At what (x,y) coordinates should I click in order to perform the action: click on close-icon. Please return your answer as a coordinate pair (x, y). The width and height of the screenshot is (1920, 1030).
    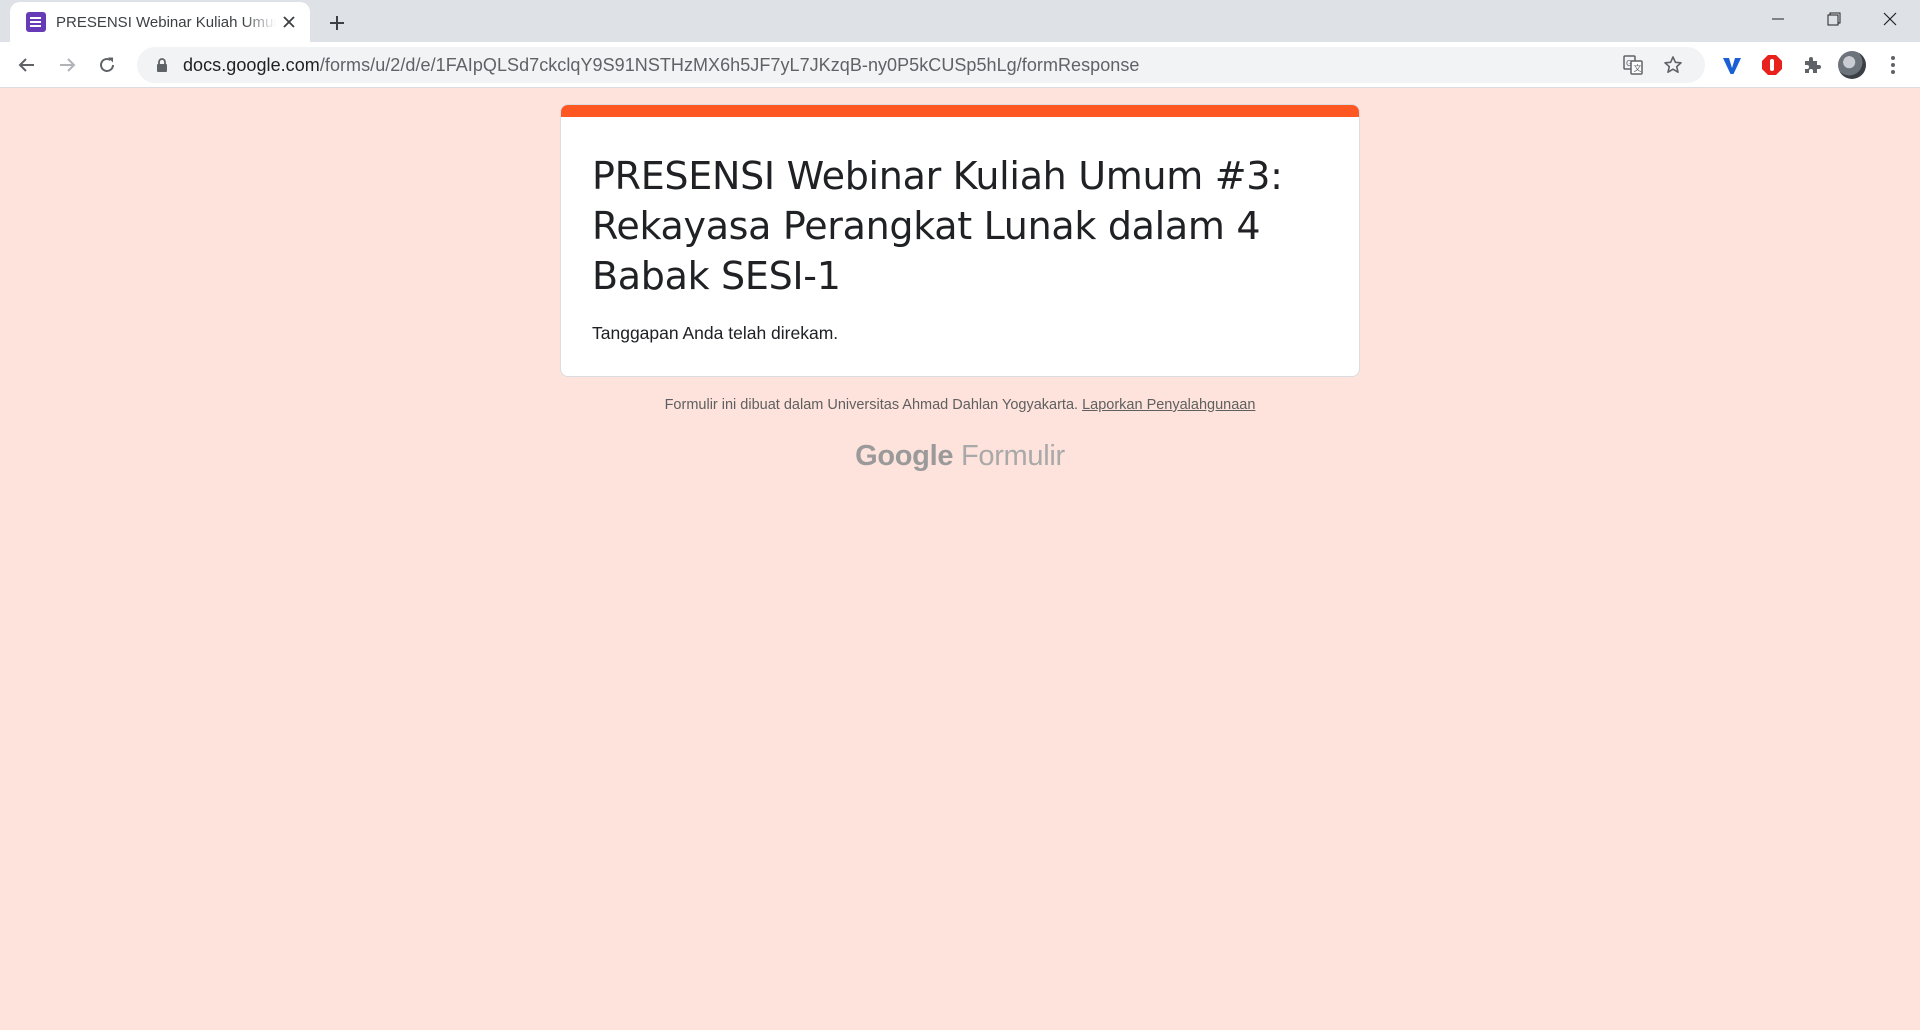
    Looking at the image, I should click on (289, 22).